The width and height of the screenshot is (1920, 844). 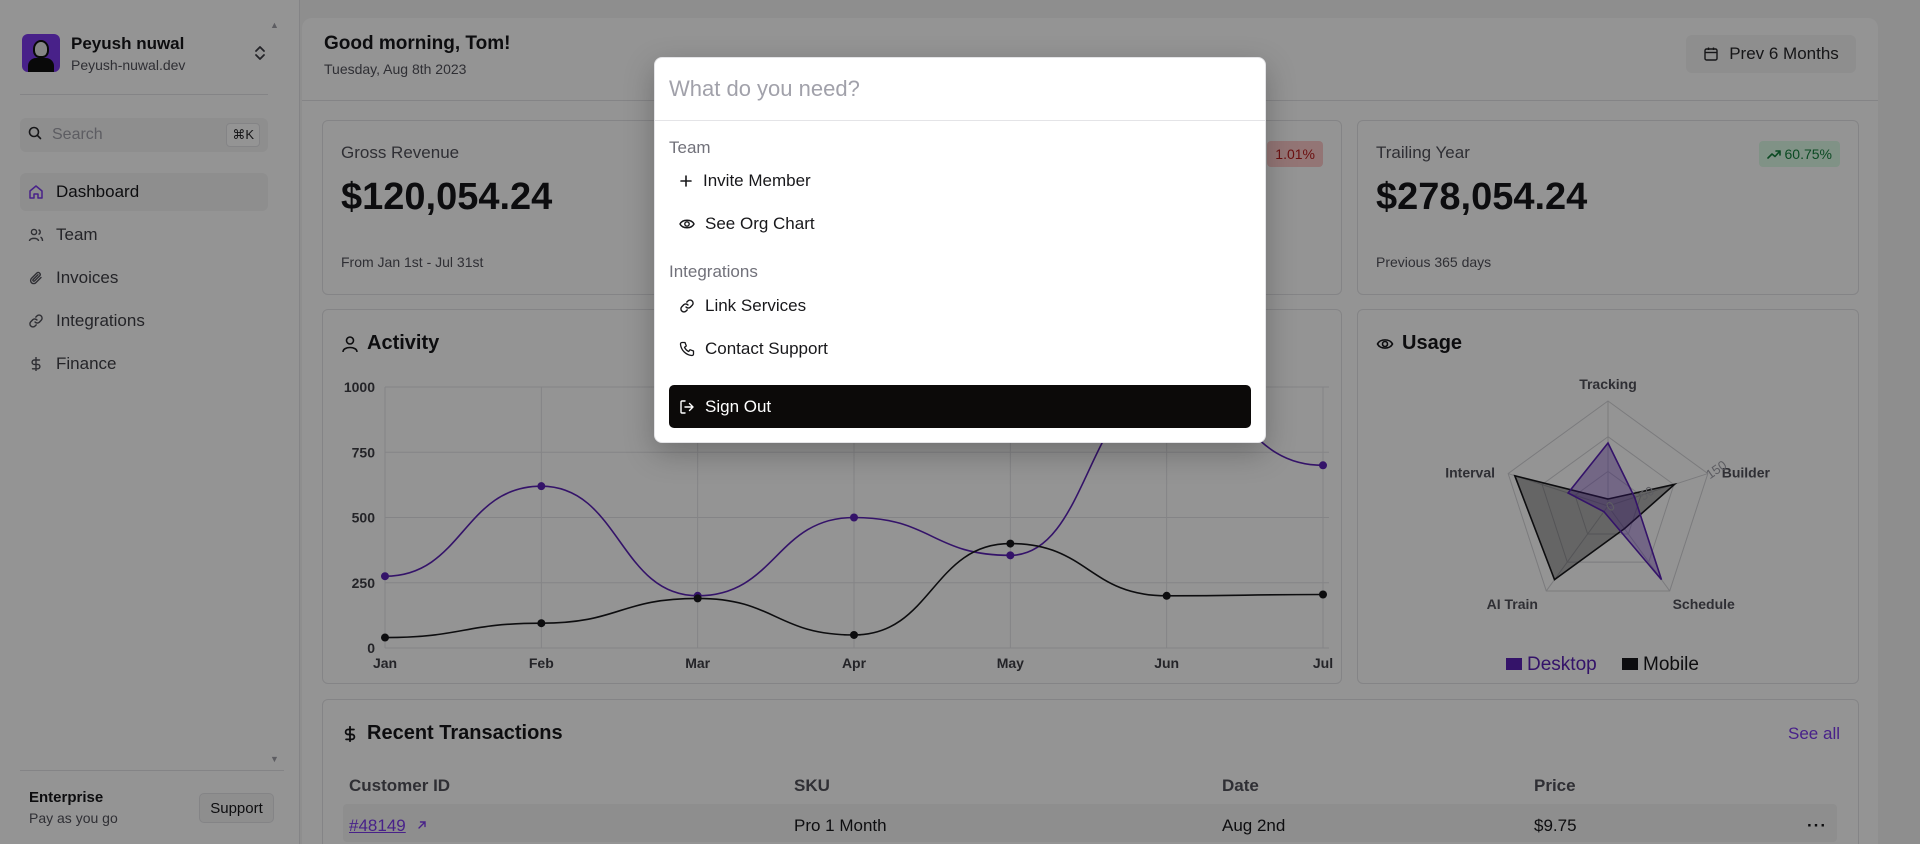 What do you see at coordinates (686, 181) in the screenshot?
I see `plus-icon` at bounding box center [686, 181].